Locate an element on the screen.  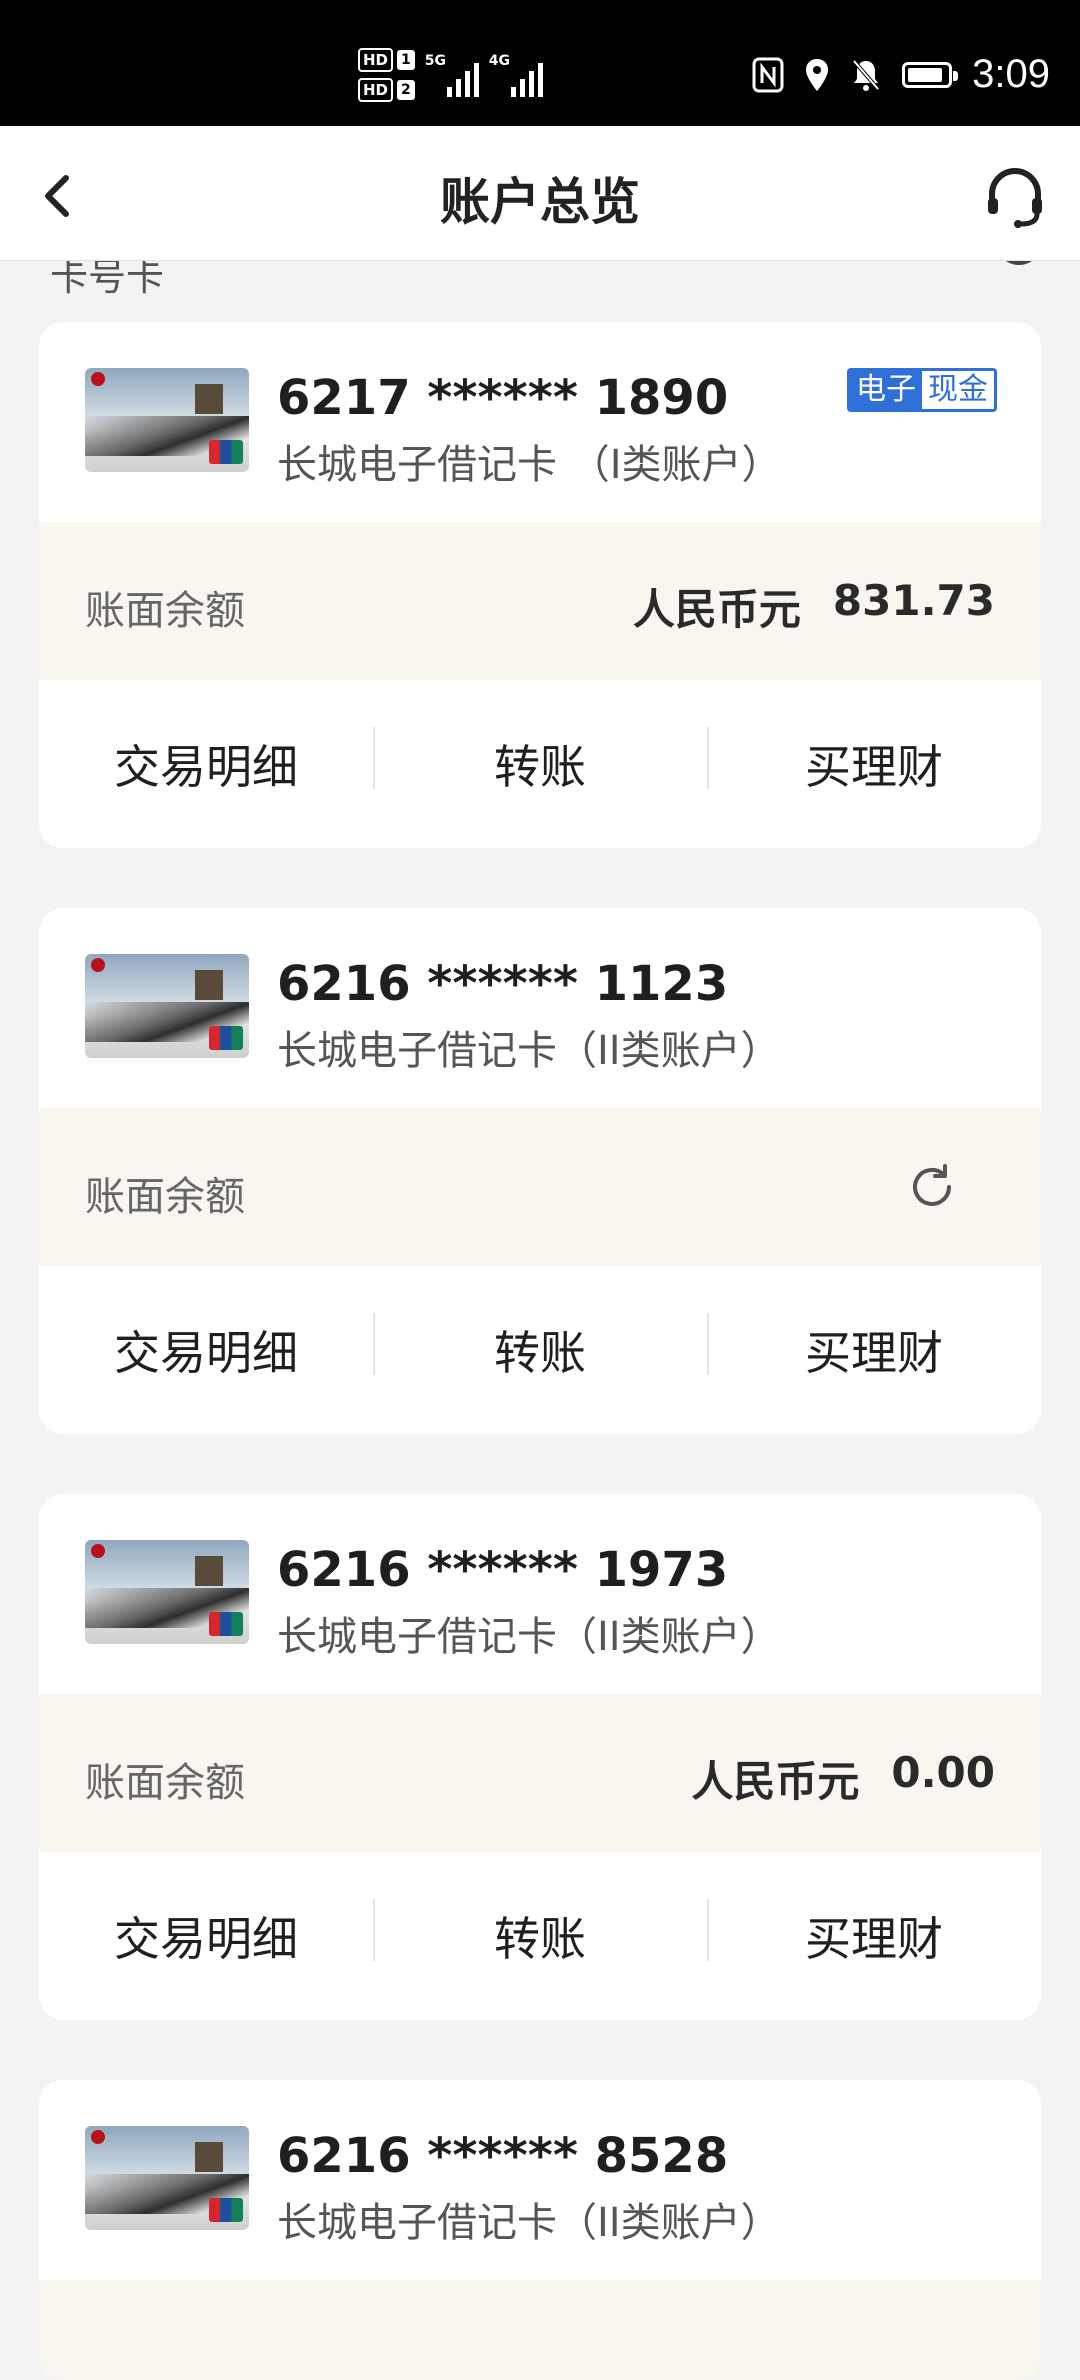
card-type: 长城电子借记卡 （I类账户） is located at coordinates (529, 465).